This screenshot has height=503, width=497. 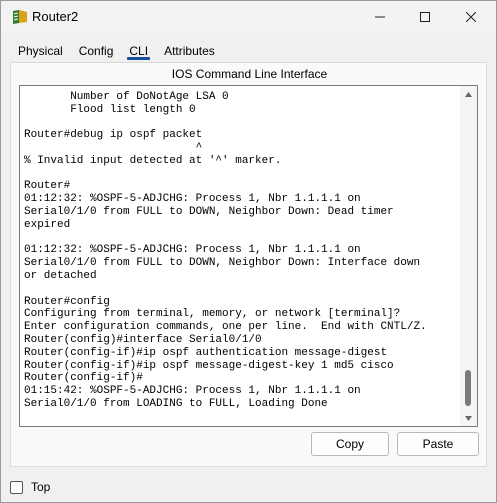 I want to click on maximize-button, so click(x=425, y=17).